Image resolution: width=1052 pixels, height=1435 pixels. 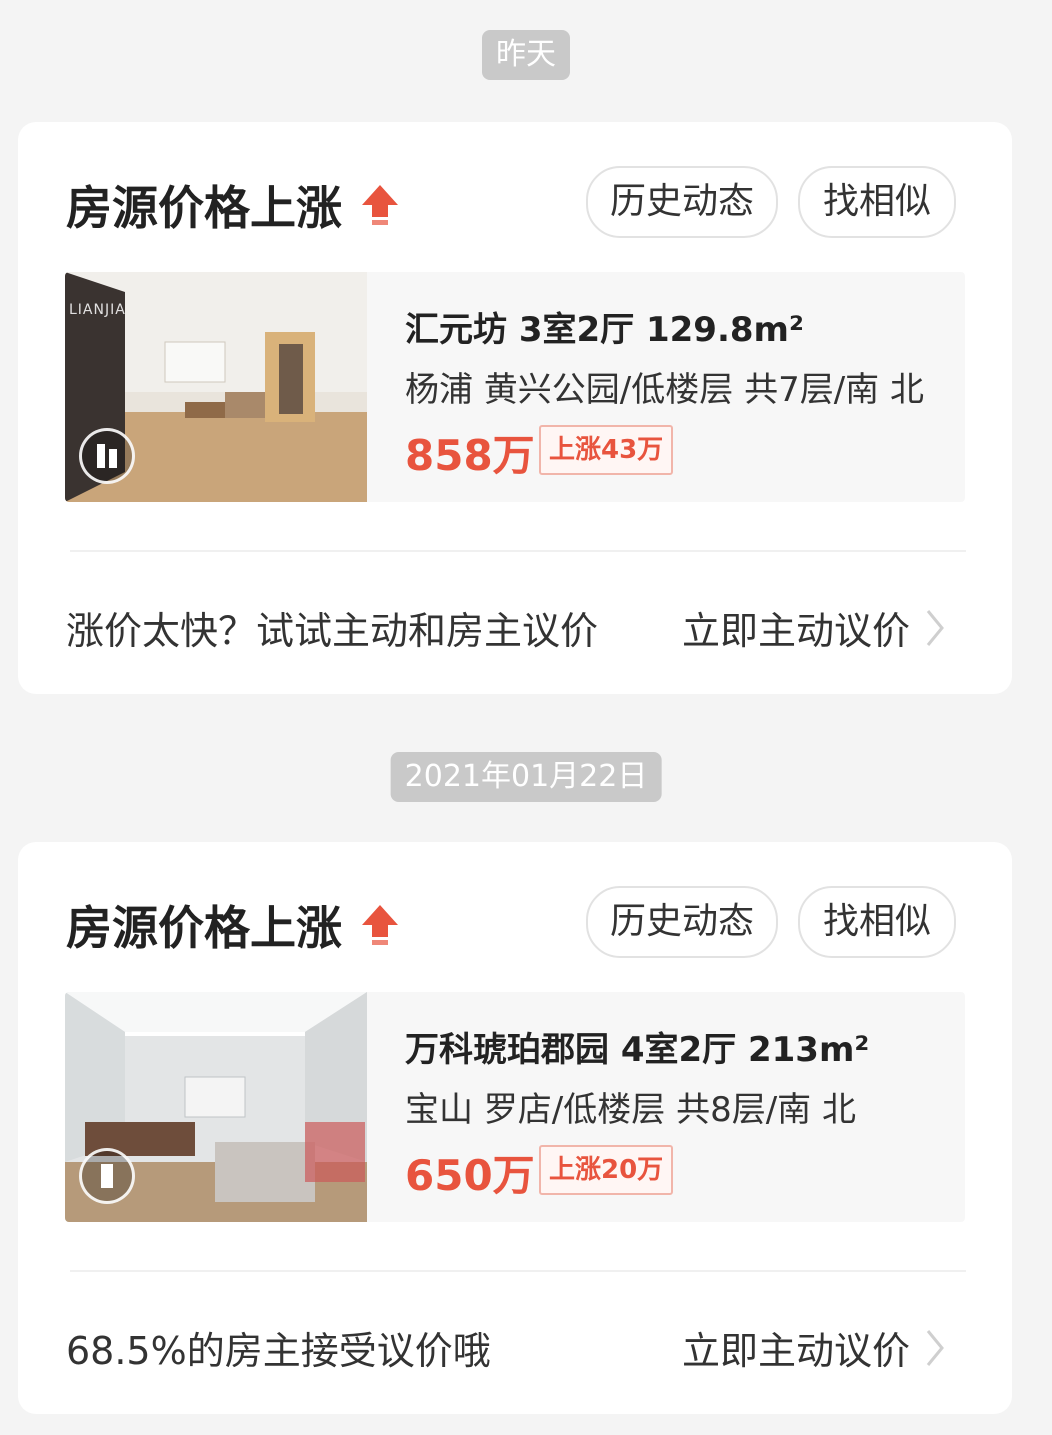 What do you see at coordinates (278, 1351) in the screenshot?
I see `negotiate-hint: 68.5%的房主接受议价哦` at bounding box center [278, 1351].